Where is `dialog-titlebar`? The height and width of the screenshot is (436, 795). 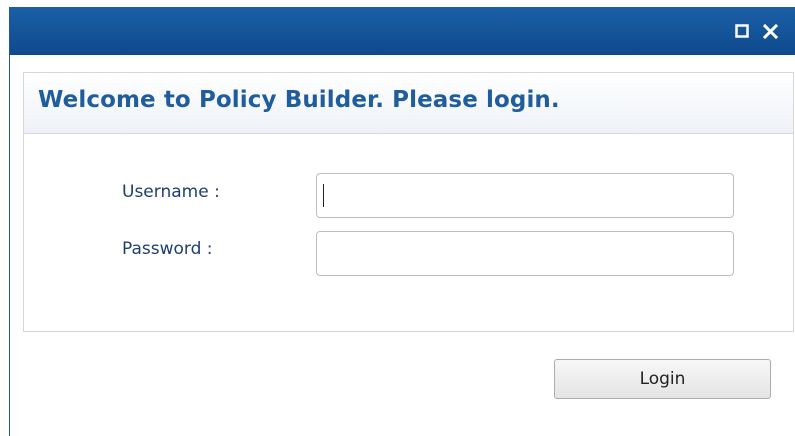
dialog-titlebar is located at coordinates (402, 31).